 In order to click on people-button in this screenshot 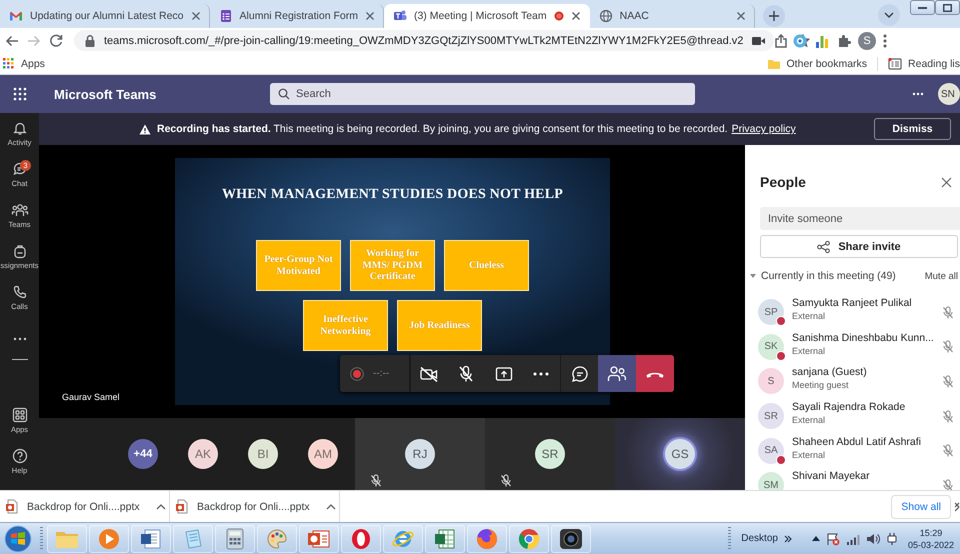, I will do `click(617, 373)`.